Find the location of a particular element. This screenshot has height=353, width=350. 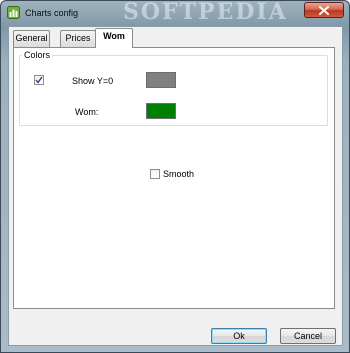

window-title: Charts config is located at coordinates (52, 13).